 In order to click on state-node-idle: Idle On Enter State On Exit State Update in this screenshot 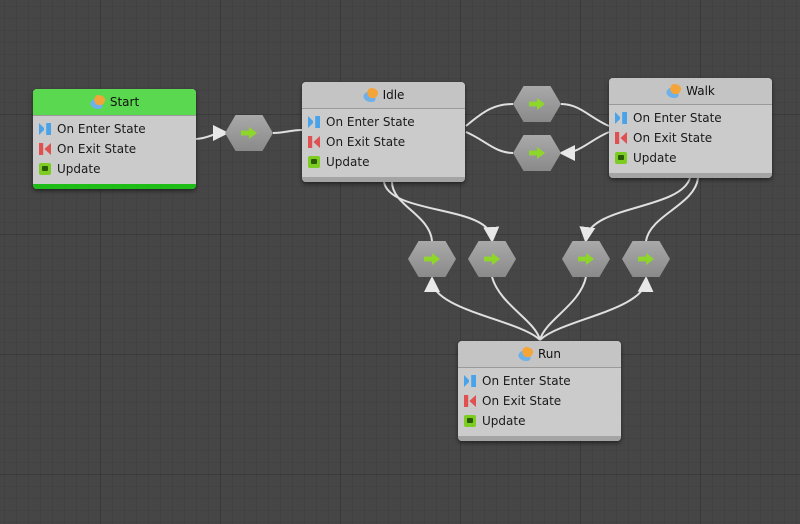, I will do `click(383, 132)`.